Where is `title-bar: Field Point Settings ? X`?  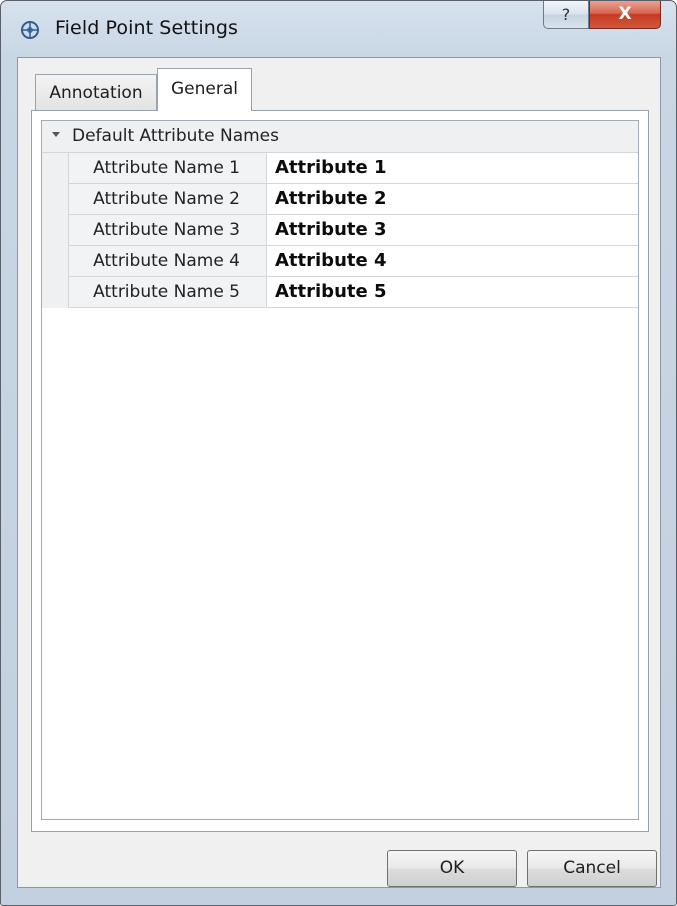 title-bar: Field Point Settings ? X is located at coordinates (338, 29).